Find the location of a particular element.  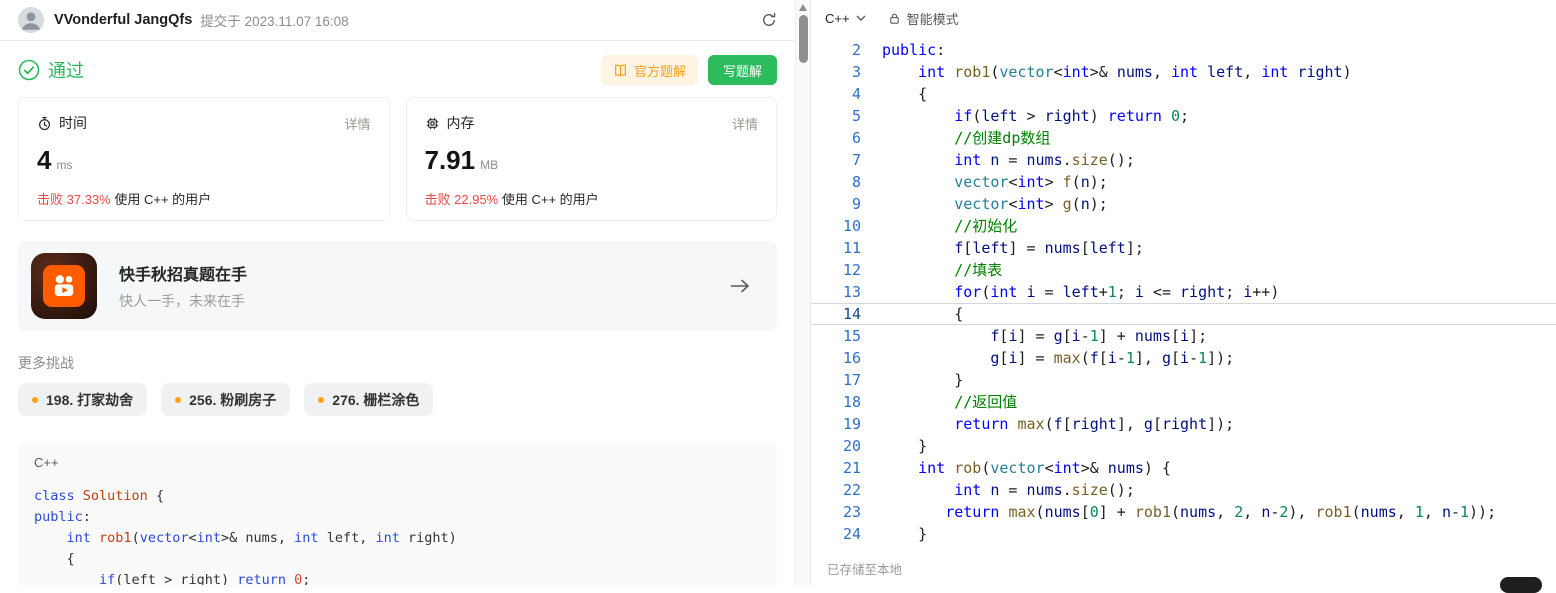

editor-line: 20 } is located at coordinates (1183, 446).